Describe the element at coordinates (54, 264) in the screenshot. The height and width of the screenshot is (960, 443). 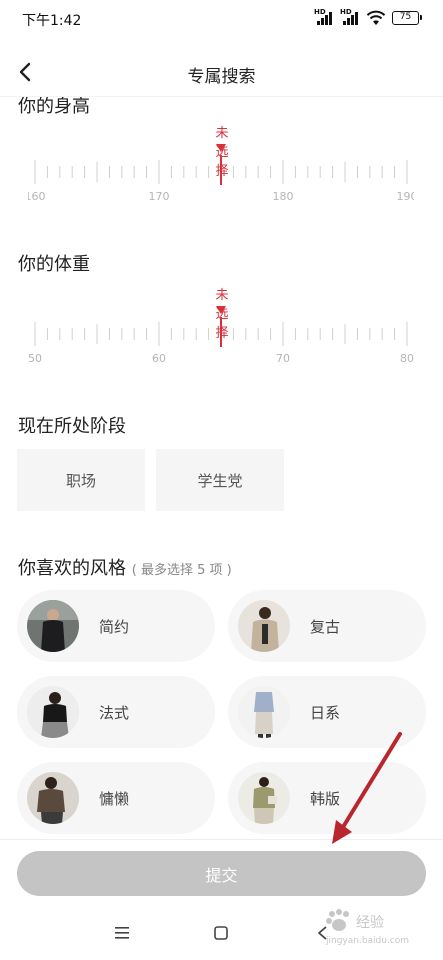
I see `weight-section-title: 你的体重` at that location.